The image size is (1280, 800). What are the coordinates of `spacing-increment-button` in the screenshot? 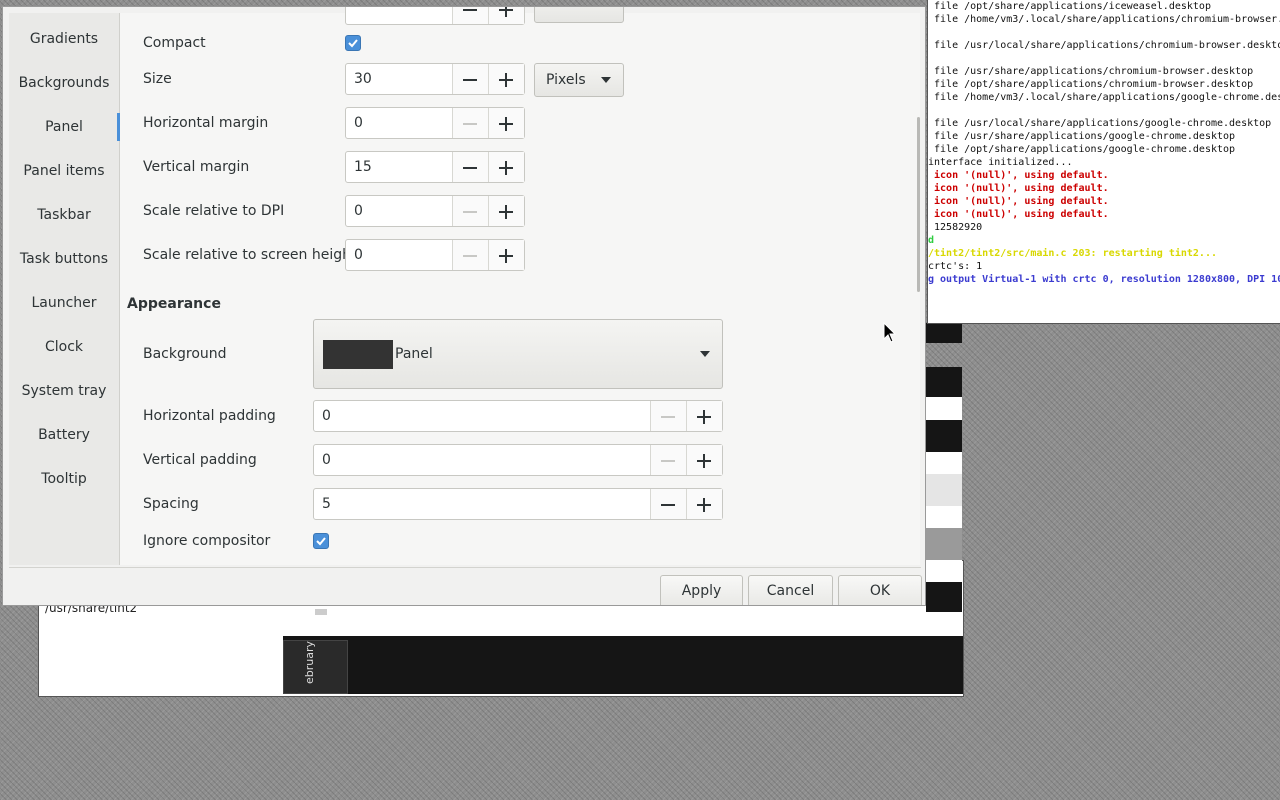 It's located at (704, 504).